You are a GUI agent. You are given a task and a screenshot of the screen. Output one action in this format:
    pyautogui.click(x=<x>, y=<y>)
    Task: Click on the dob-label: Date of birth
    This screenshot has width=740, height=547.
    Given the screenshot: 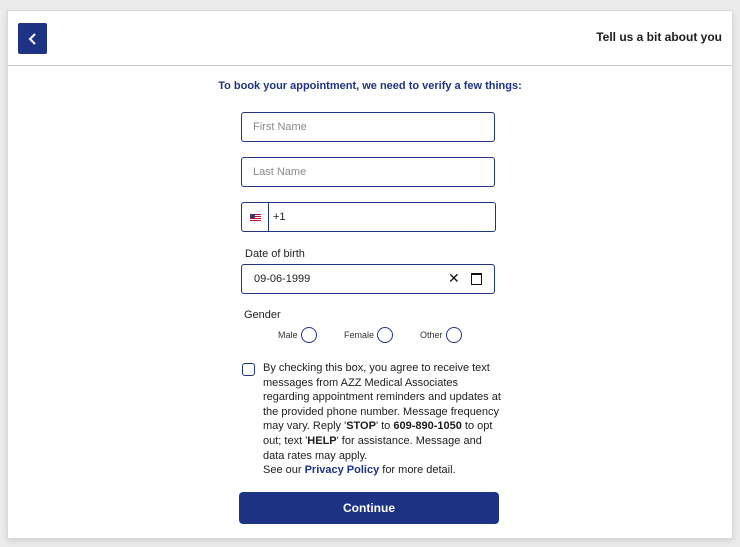 What is the action you would take?
    pyautogui.click(x=275, y=254)
    